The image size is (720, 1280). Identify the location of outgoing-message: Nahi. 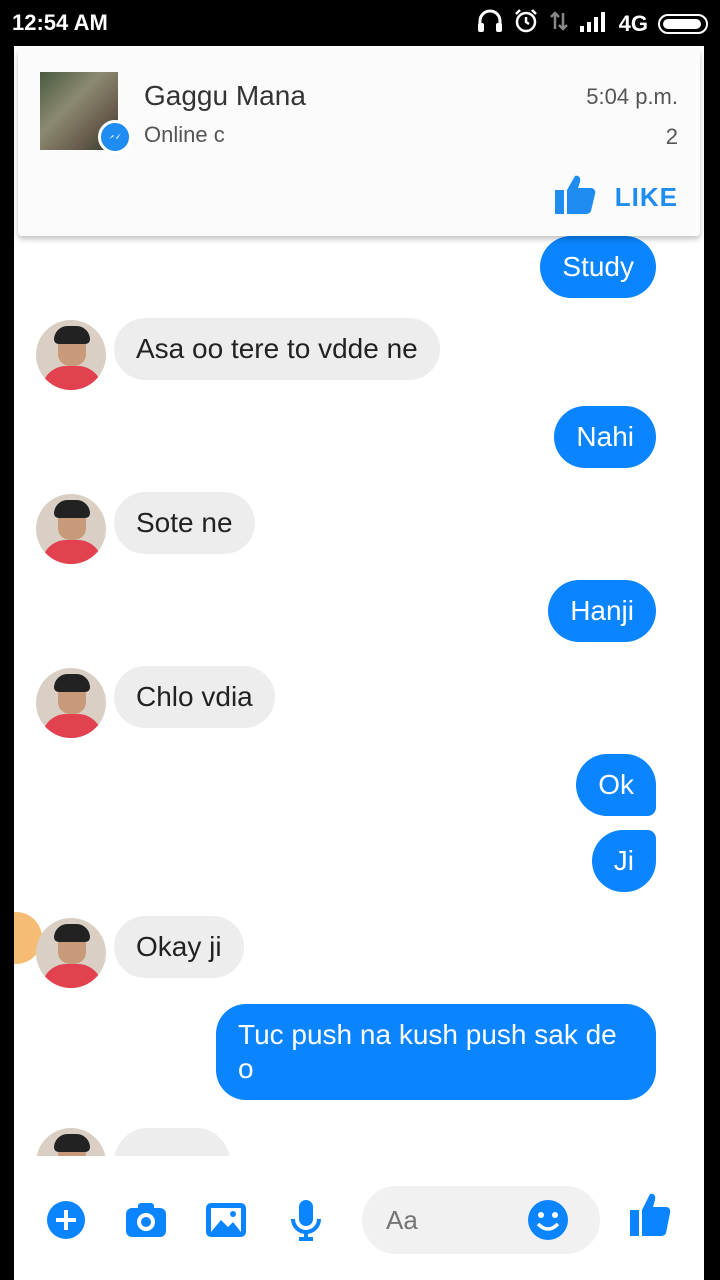
(605, 437).